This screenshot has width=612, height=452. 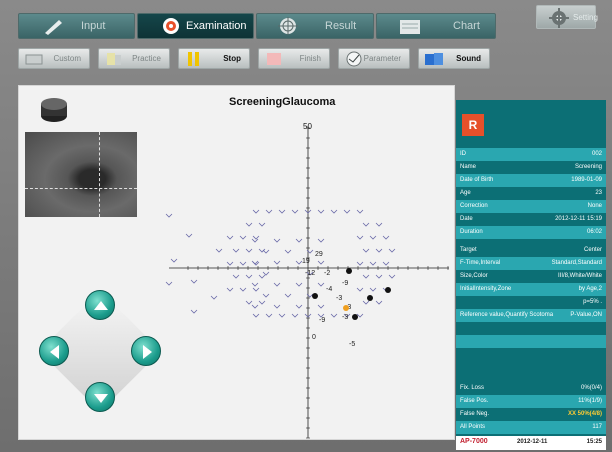 I want to click on field-value-label: 19, so click(x=306, y=261).